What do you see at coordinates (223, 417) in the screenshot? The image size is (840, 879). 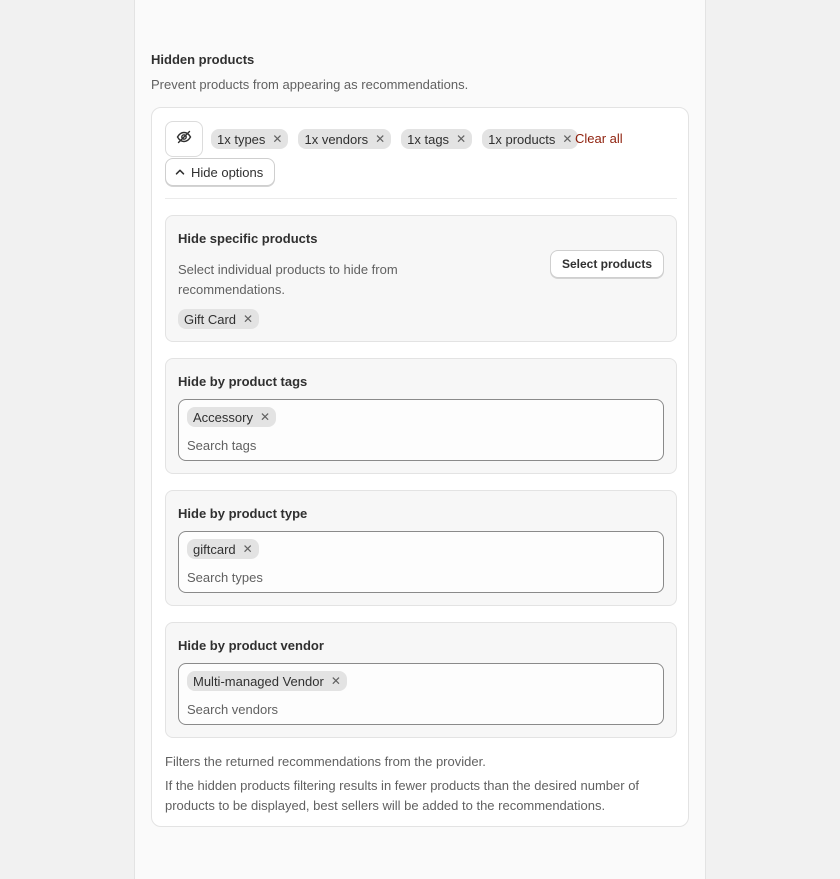 I see `chip-label: Accessory` at bounding box center [223, 417].